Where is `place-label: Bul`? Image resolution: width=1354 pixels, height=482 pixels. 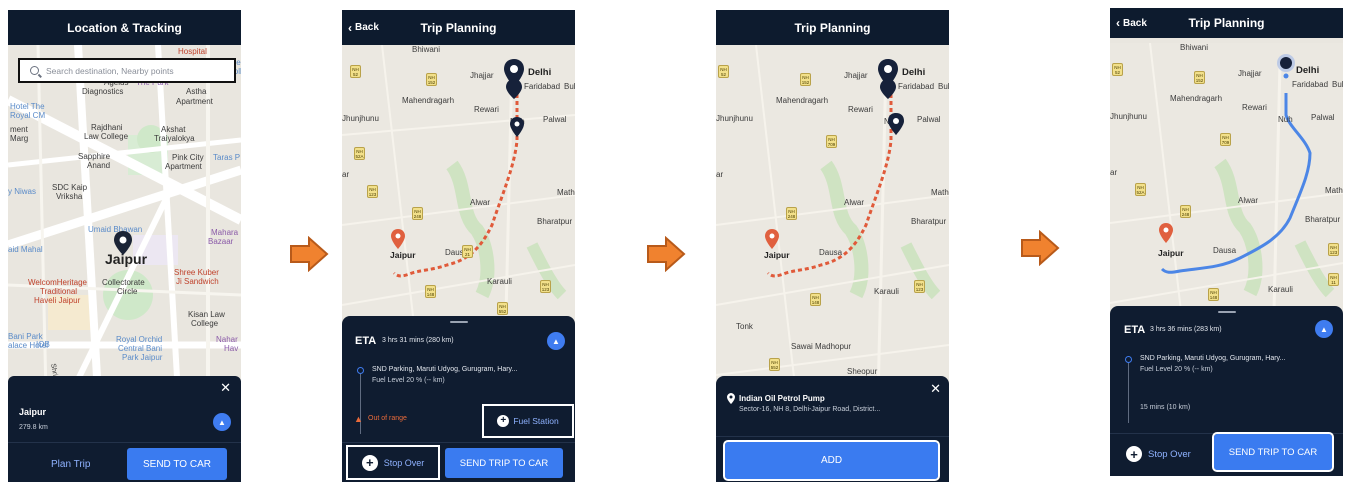
place-label: Bul is located at coordinates (569, 86).